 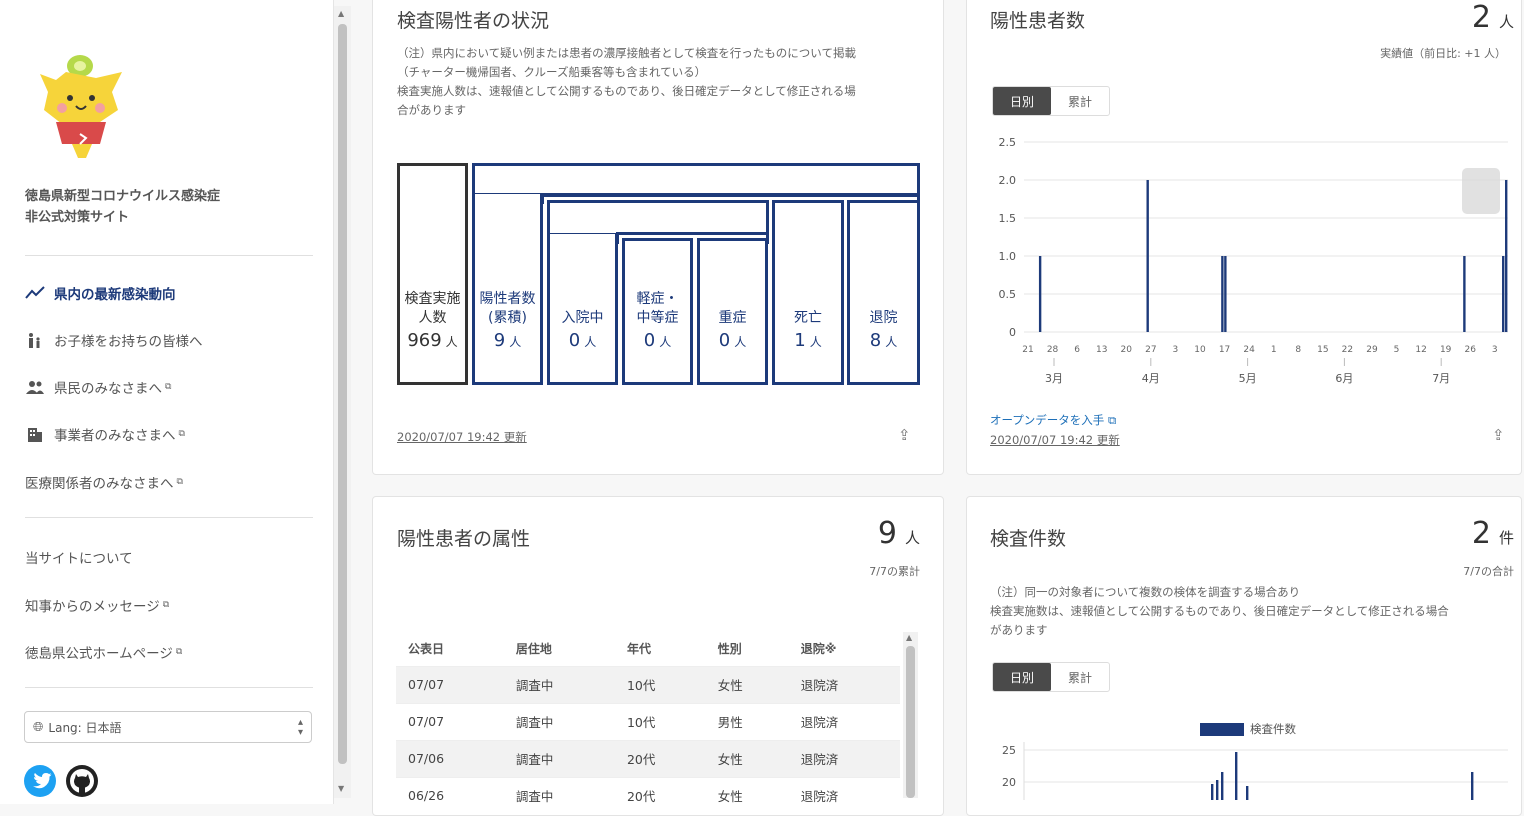 I want to click on column-header: 居住地, so click(x=559, y=649).